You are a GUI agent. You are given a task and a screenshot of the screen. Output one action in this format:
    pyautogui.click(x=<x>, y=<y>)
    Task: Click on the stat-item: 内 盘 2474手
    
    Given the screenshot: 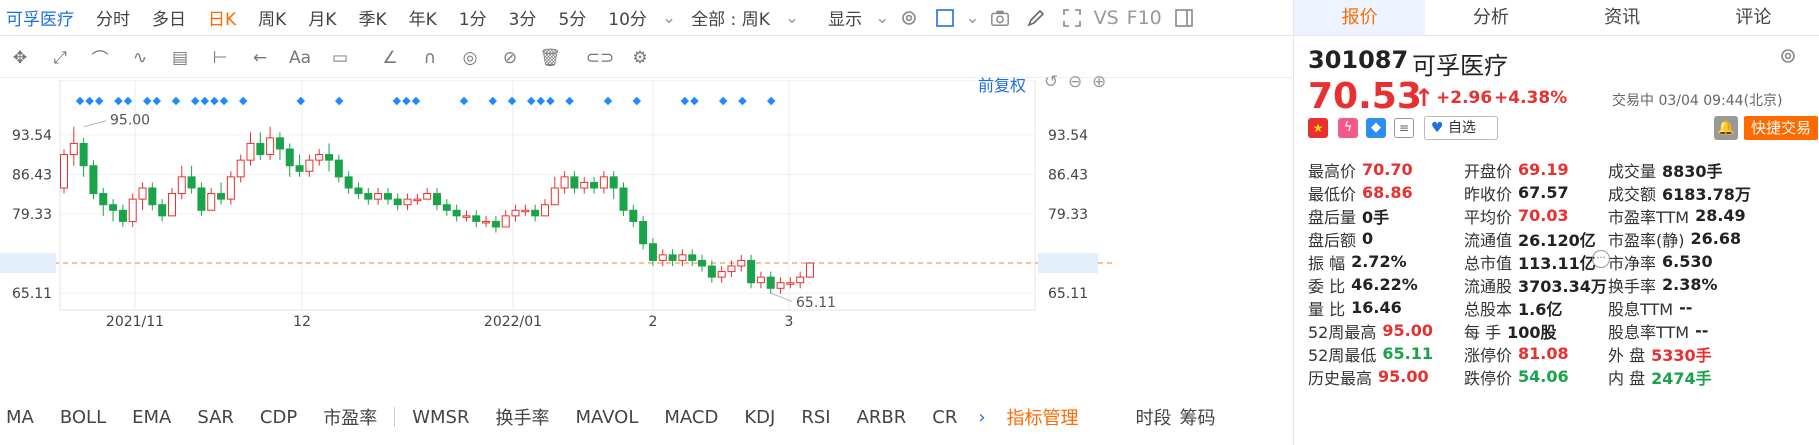 What is the action you would take?
    pyautogui.click(x=1660, y=376)
    